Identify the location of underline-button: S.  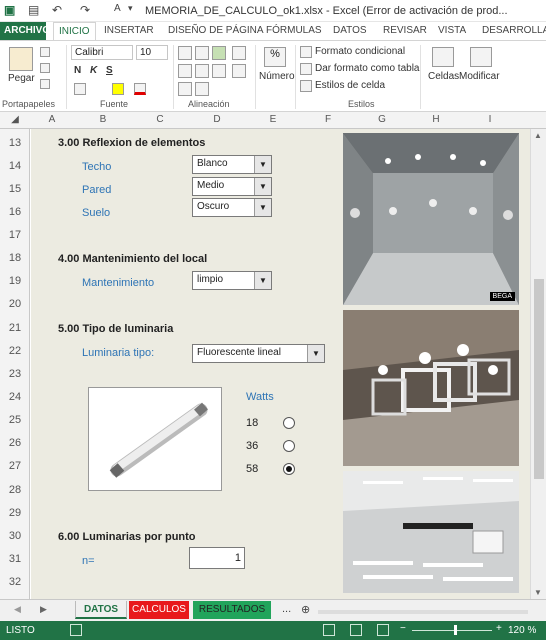
(109, 70).